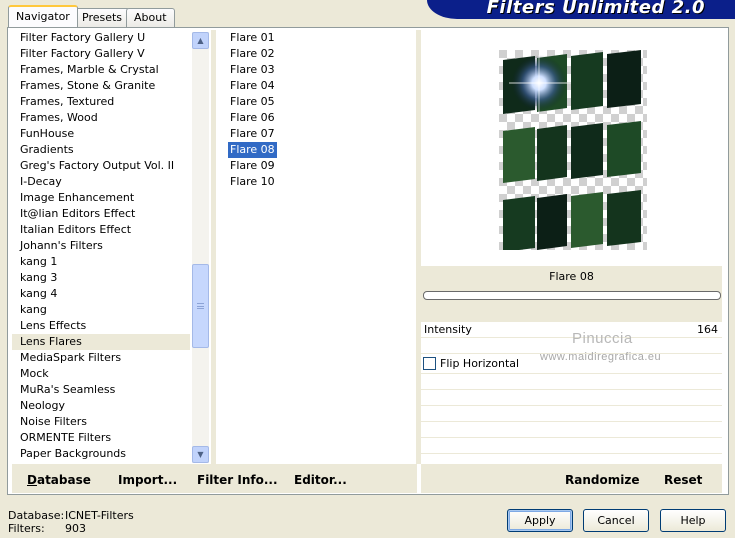 The height and width of the screenshot is (538, 735). I want to click on filters-status-label: Filters:, so click(26, 528).